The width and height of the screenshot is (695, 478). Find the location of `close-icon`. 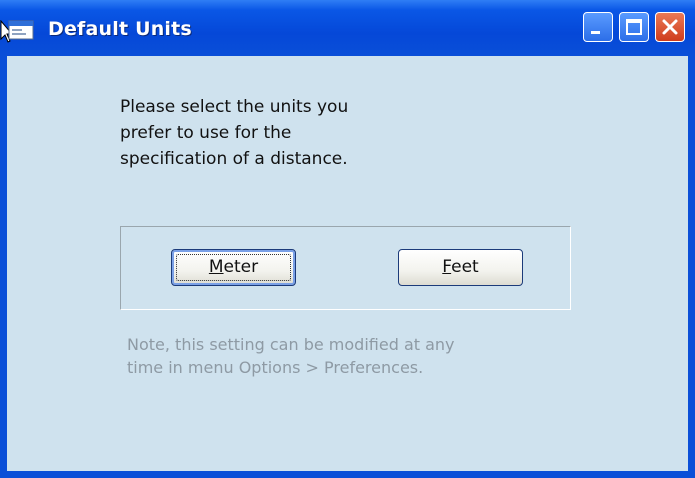

close-icon is located at coordinates (670, 27).